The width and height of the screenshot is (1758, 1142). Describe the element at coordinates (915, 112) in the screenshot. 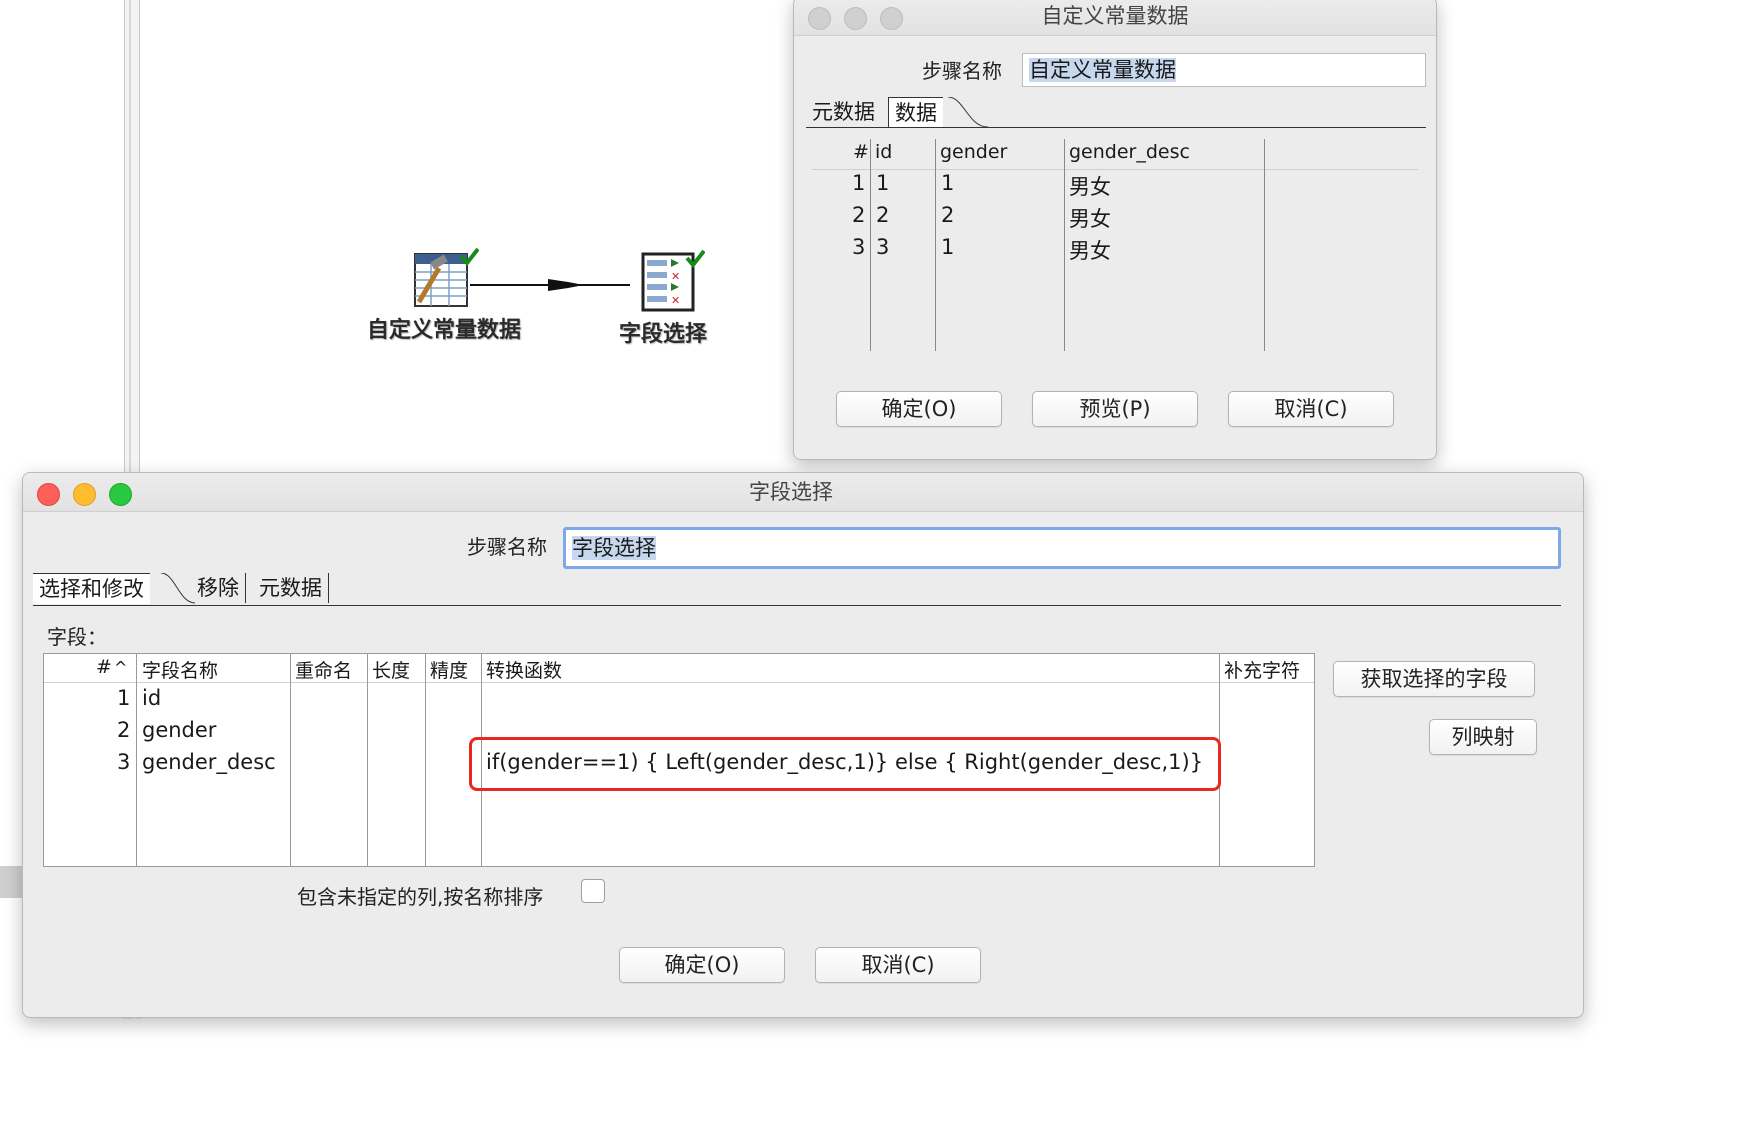

I see `tab-data: 数据` at that location.